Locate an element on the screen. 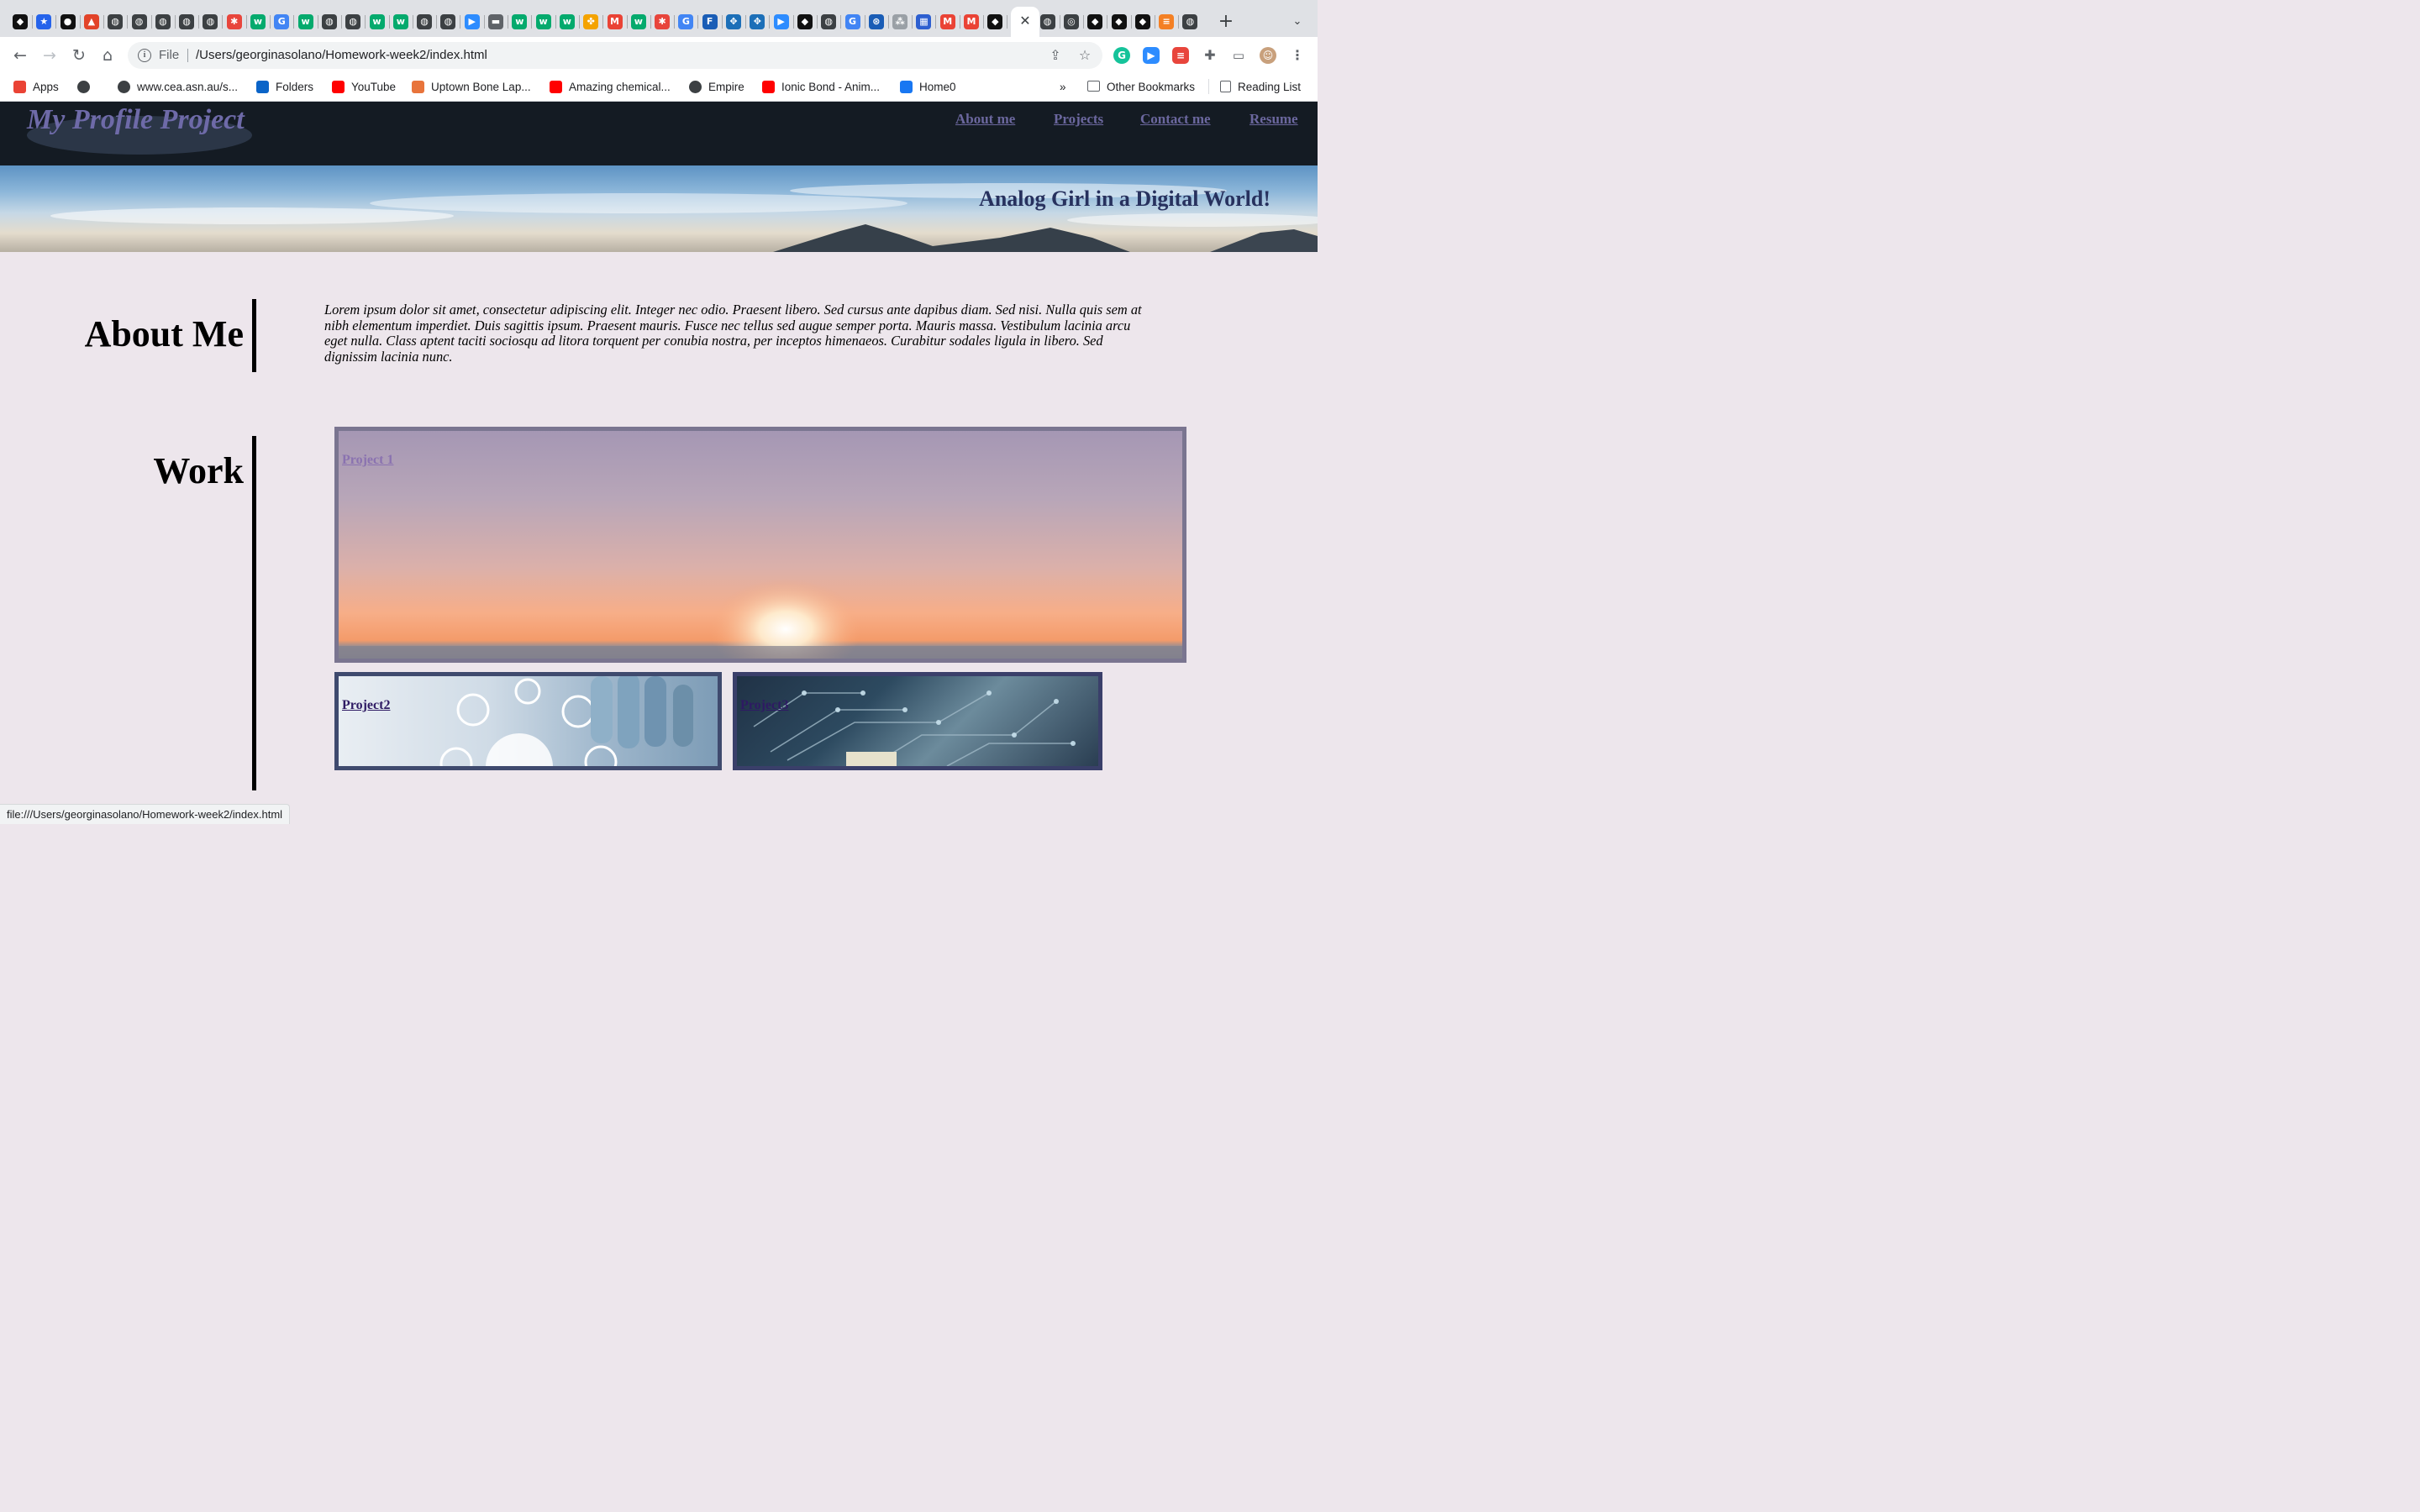 The image size is (2420, 1512). network-icon: ⁂ is located at coordinates (900, 21).